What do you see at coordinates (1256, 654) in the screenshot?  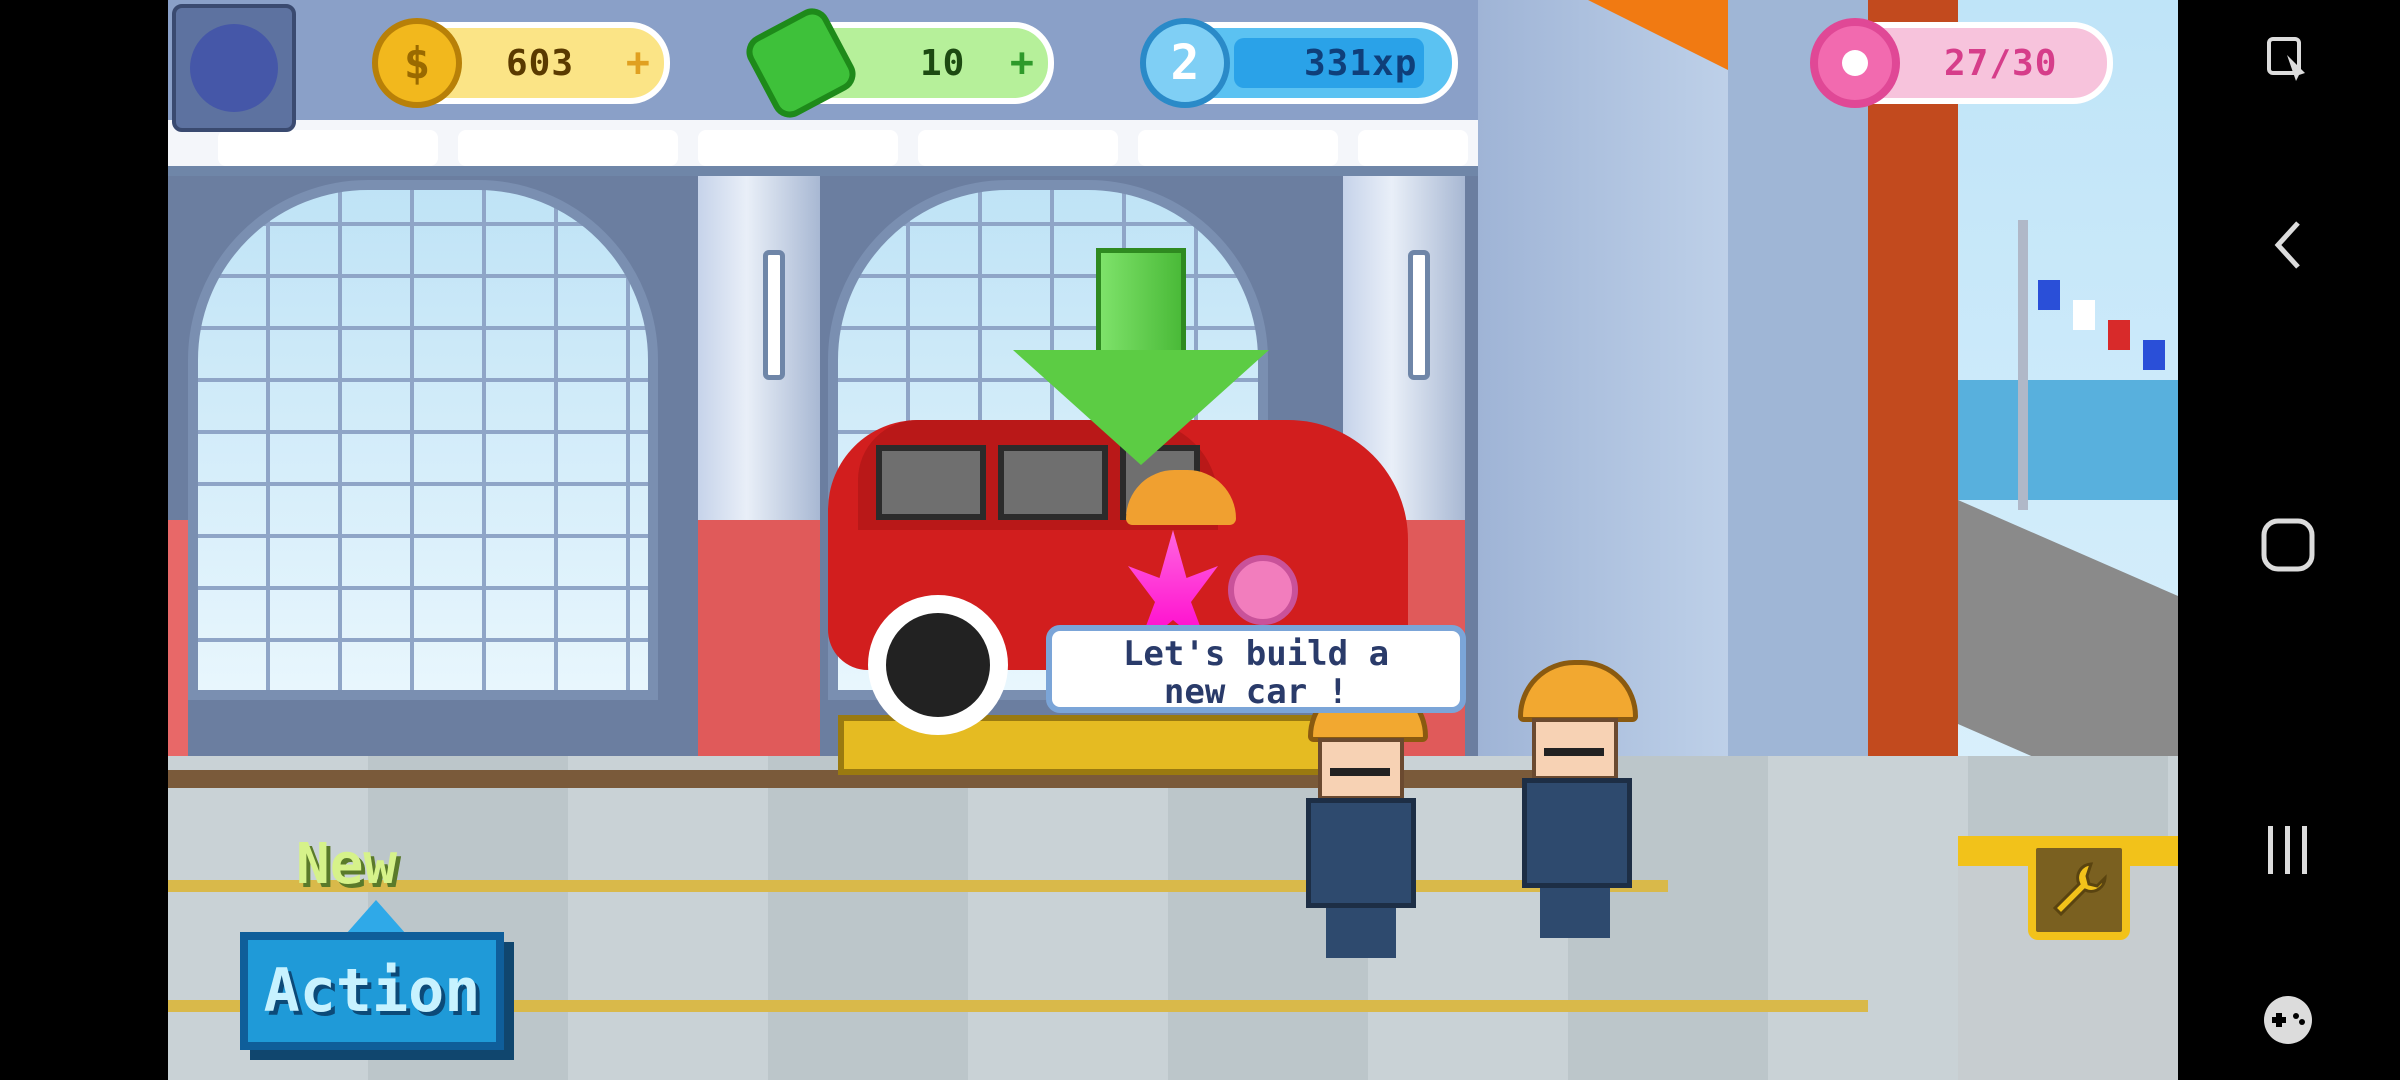 I see `speech-line-1: Let's build a` at bounding box center [1256, 654].